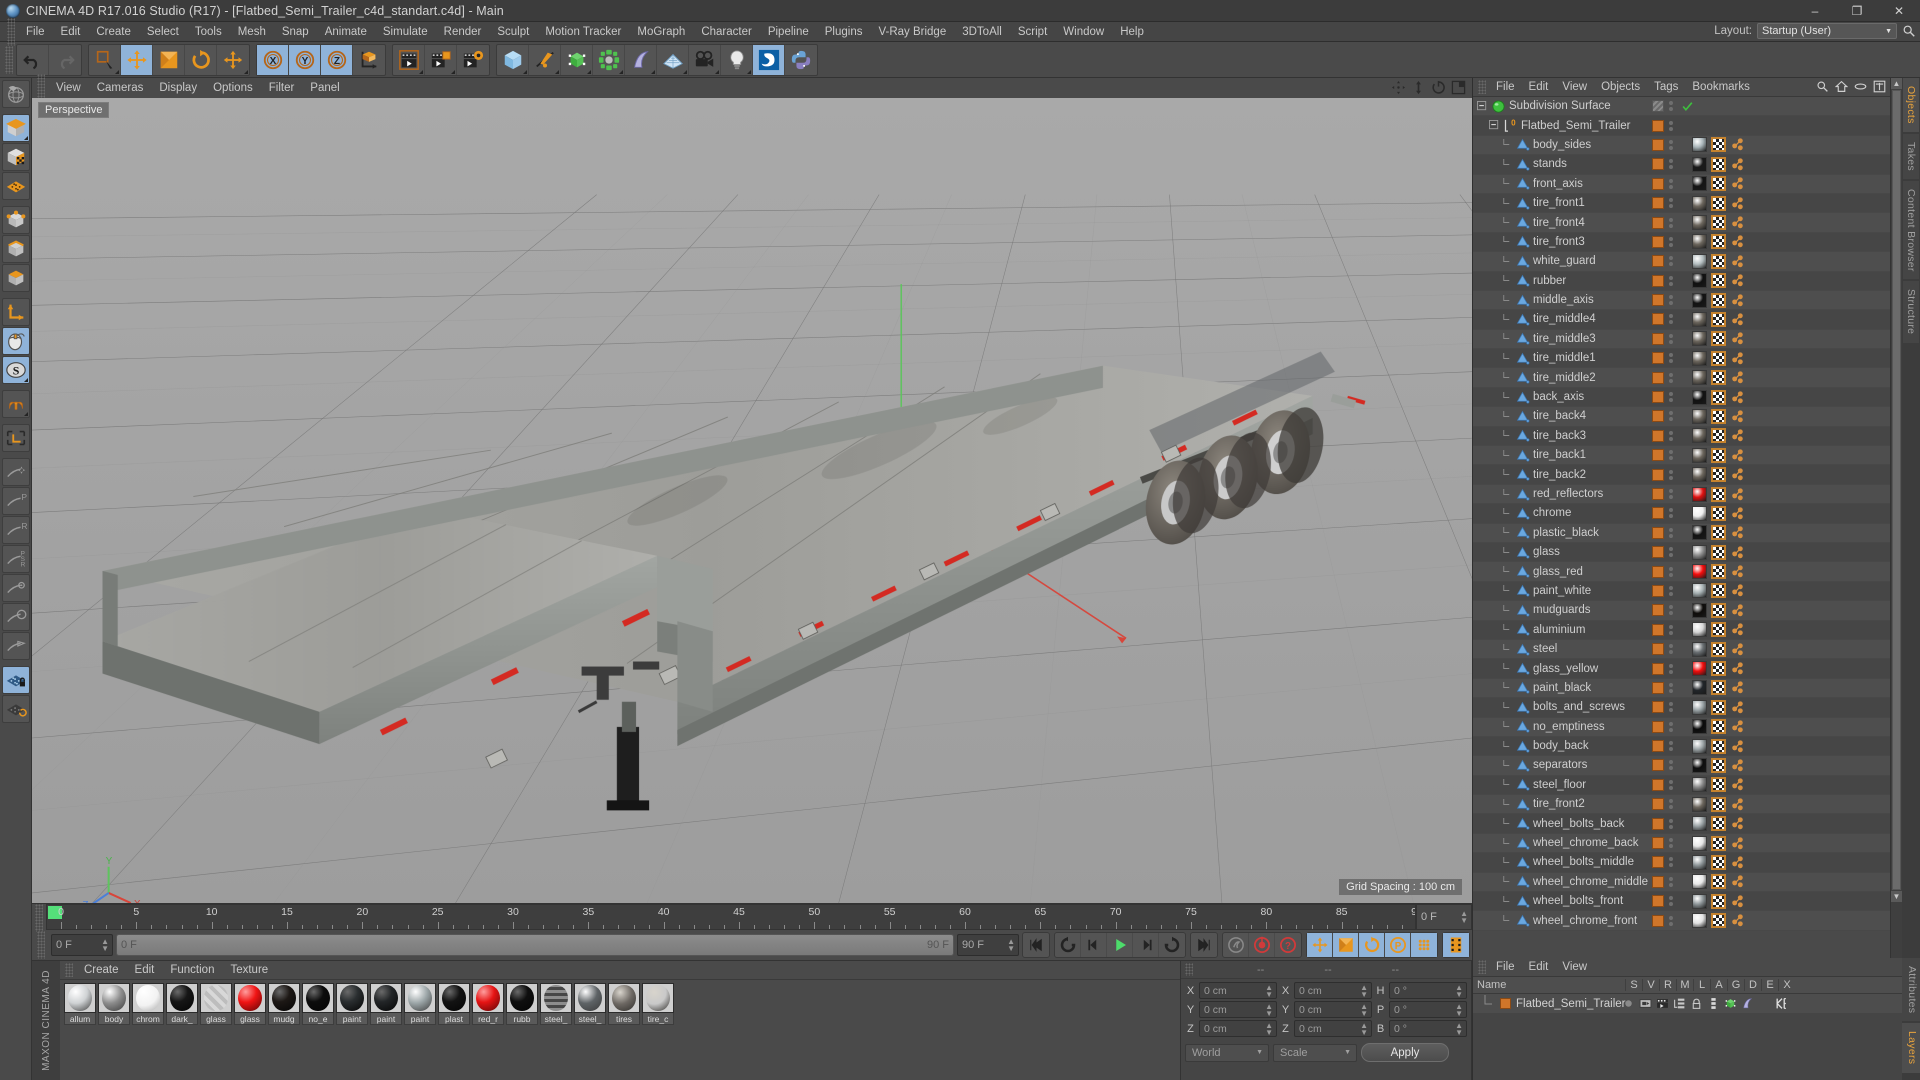 The height and width of the screenshot is (1080, 1920). What do you see at coordinates (405, 32) in the screenshot?
I see `menu-simulate: Simulate` at bounding box center [405, 32].